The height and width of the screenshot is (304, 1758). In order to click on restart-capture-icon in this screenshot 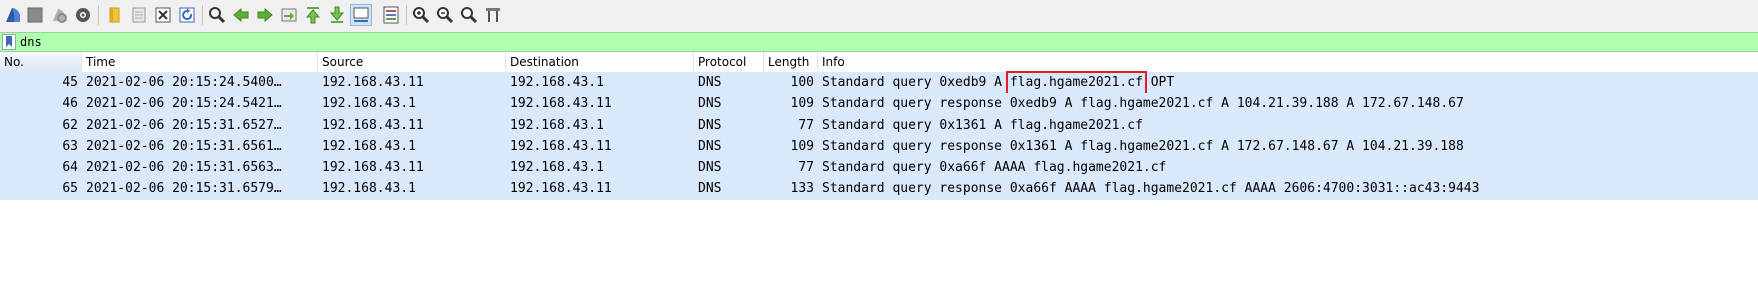, I will do `click(59, 15)`.